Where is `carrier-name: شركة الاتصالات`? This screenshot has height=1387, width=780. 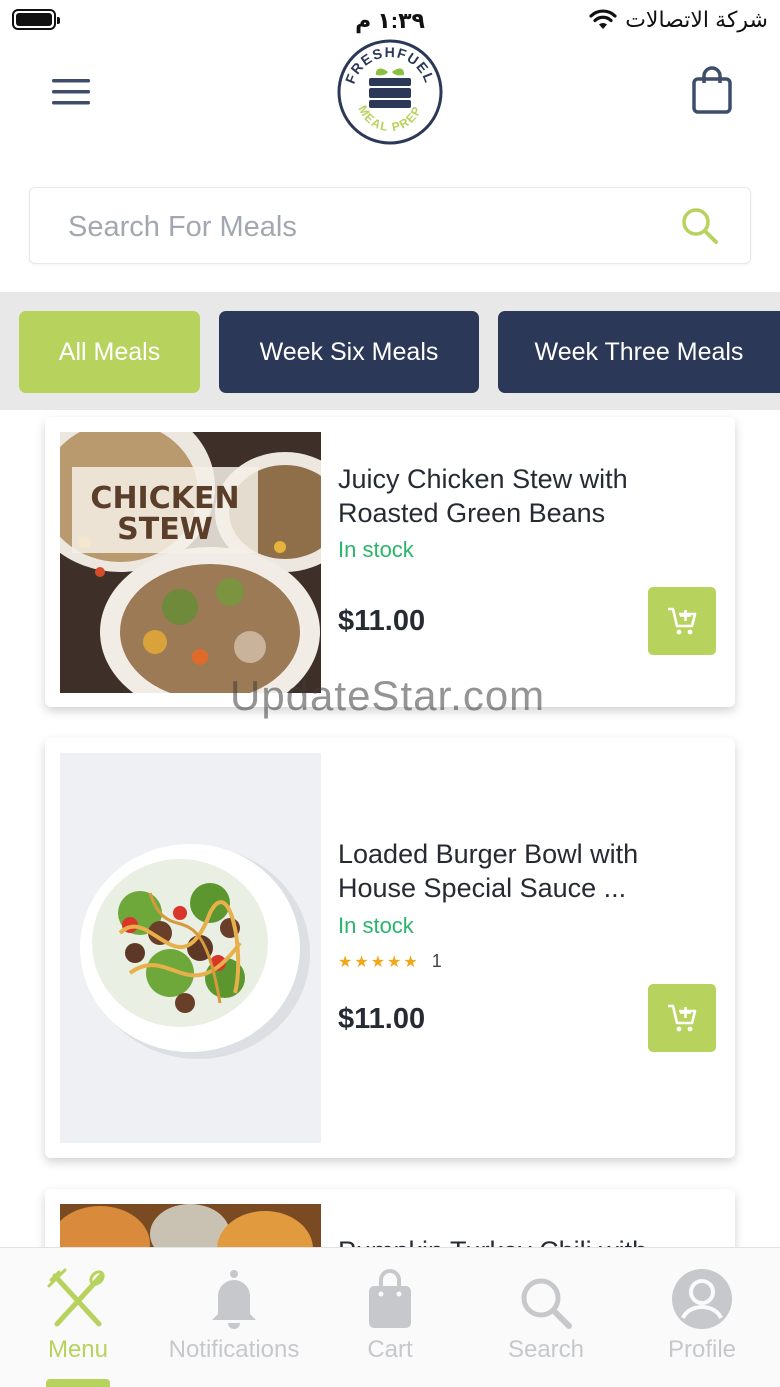 carrier-name: شركة الاتصالات is located at coordinates (696, 19).